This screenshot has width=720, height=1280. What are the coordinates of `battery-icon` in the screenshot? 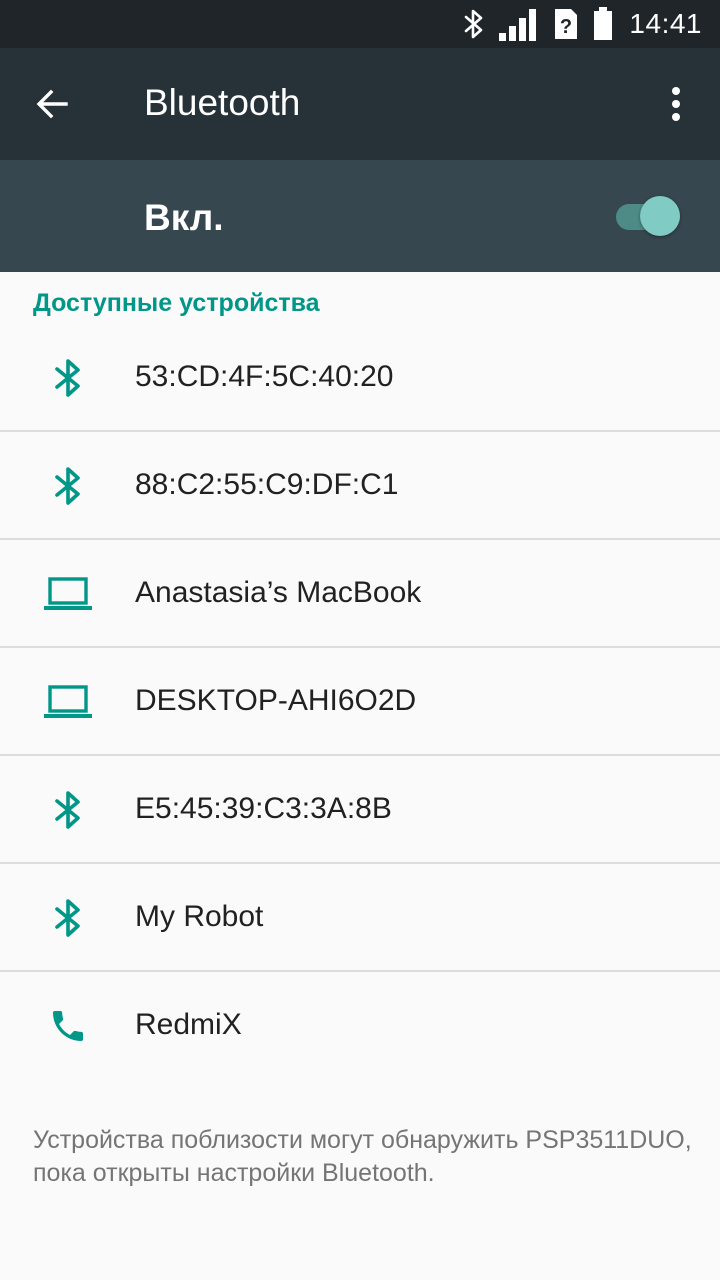 It's located at (603, 24).